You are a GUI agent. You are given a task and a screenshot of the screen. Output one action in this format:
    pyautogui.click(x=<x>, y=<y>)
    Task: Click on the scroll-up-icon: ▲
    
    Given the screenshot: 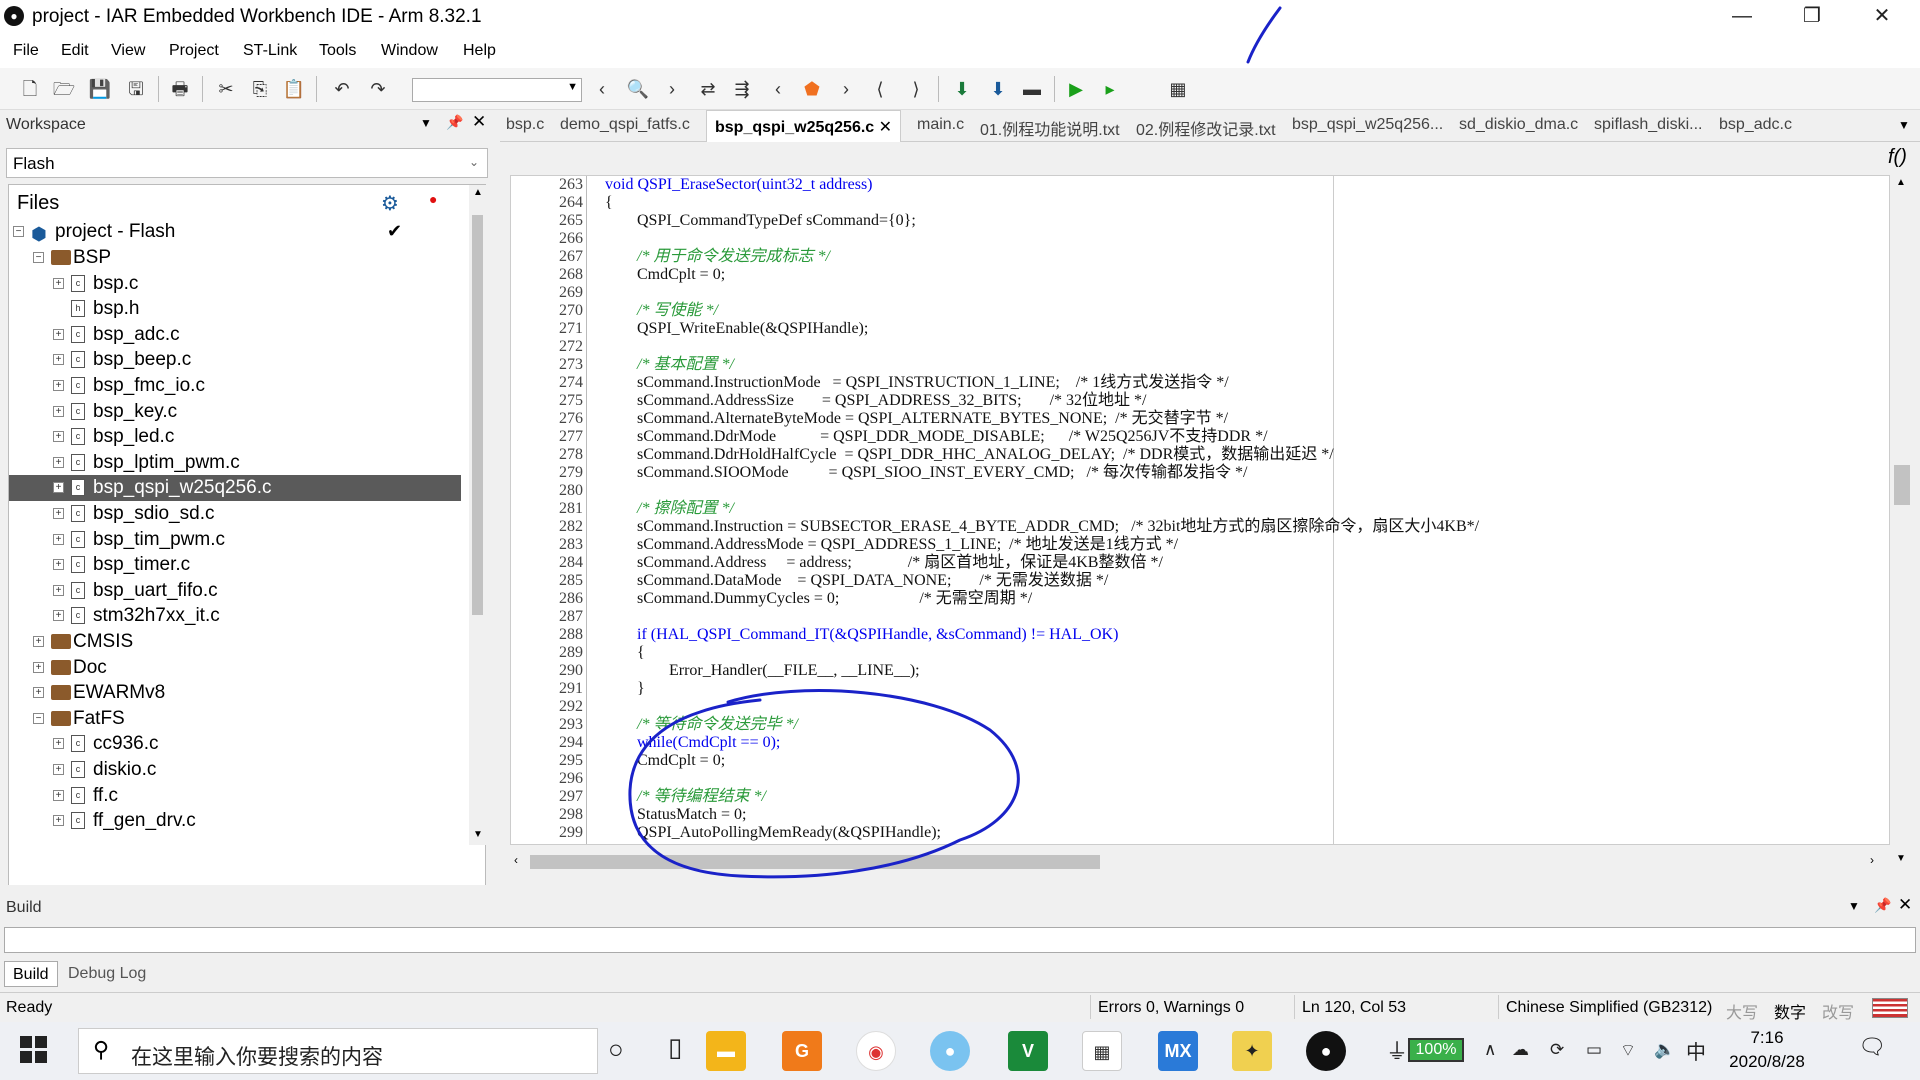 What is the action you would take?
    pyautogui.click(x=478, y=192)
    